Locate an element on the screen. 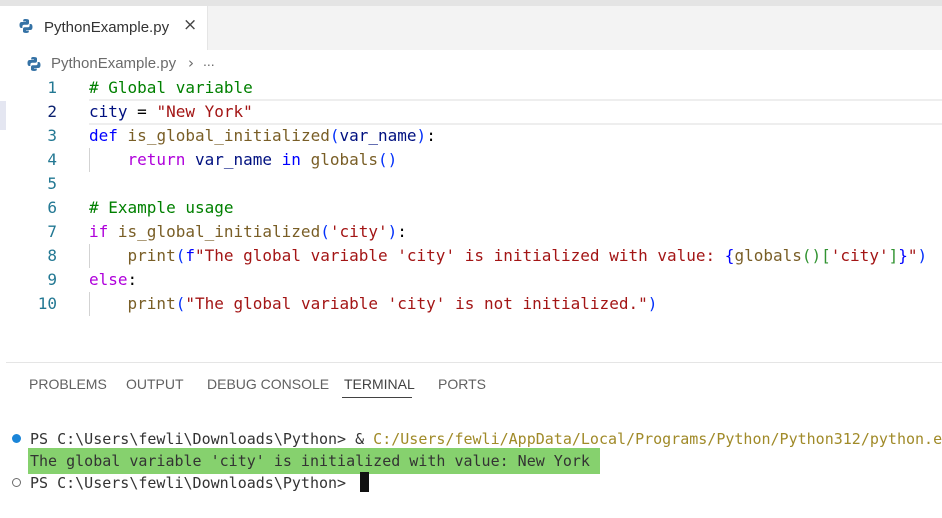  code-text: def is_global_initialized(var_name): is located at coordinates (262, 136).